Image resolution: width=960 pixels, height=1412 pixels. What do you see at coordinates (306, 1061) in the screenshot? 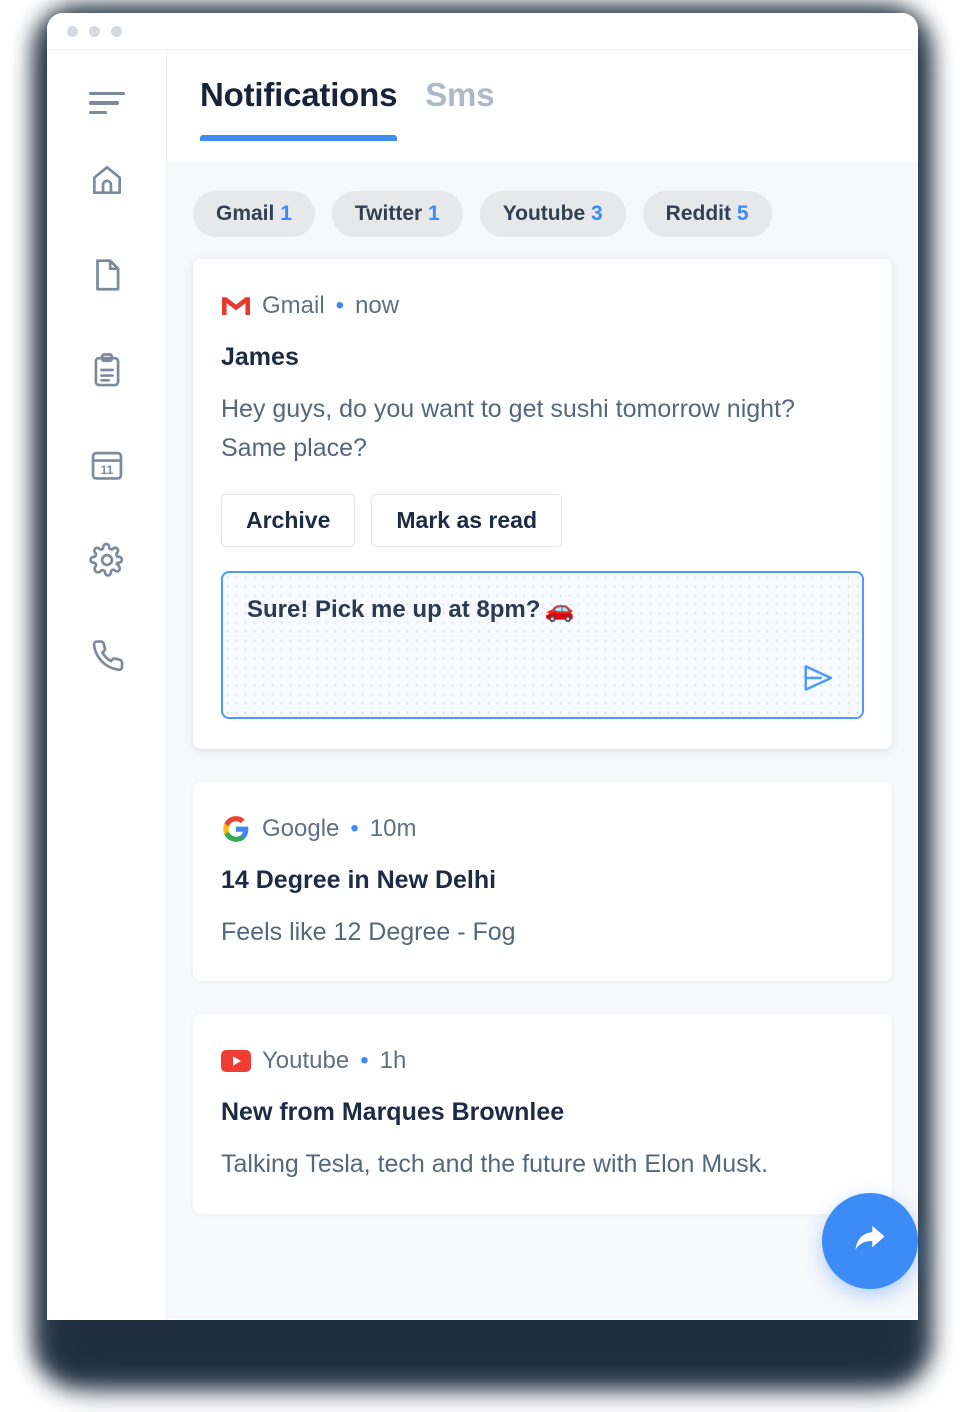
I see `notification-source-name: Youtube` at bounding box center [306, 1061].